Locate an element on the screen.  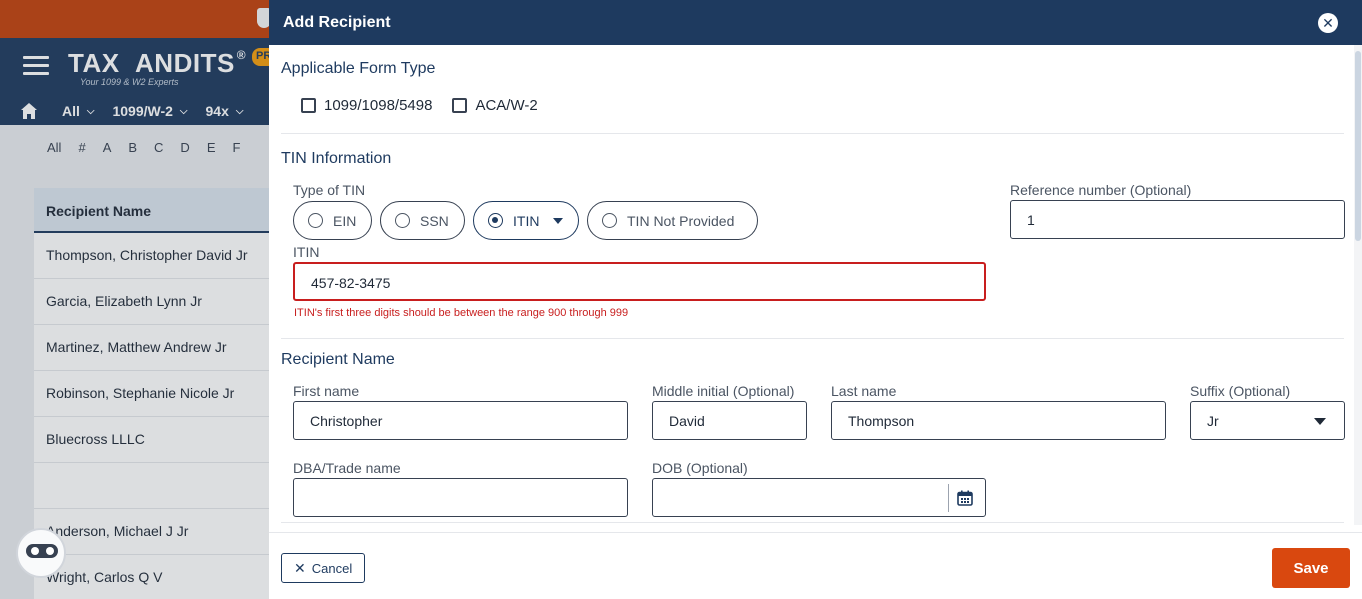
itin-input: 457-82-3475 is located at coordinates (639, 281).